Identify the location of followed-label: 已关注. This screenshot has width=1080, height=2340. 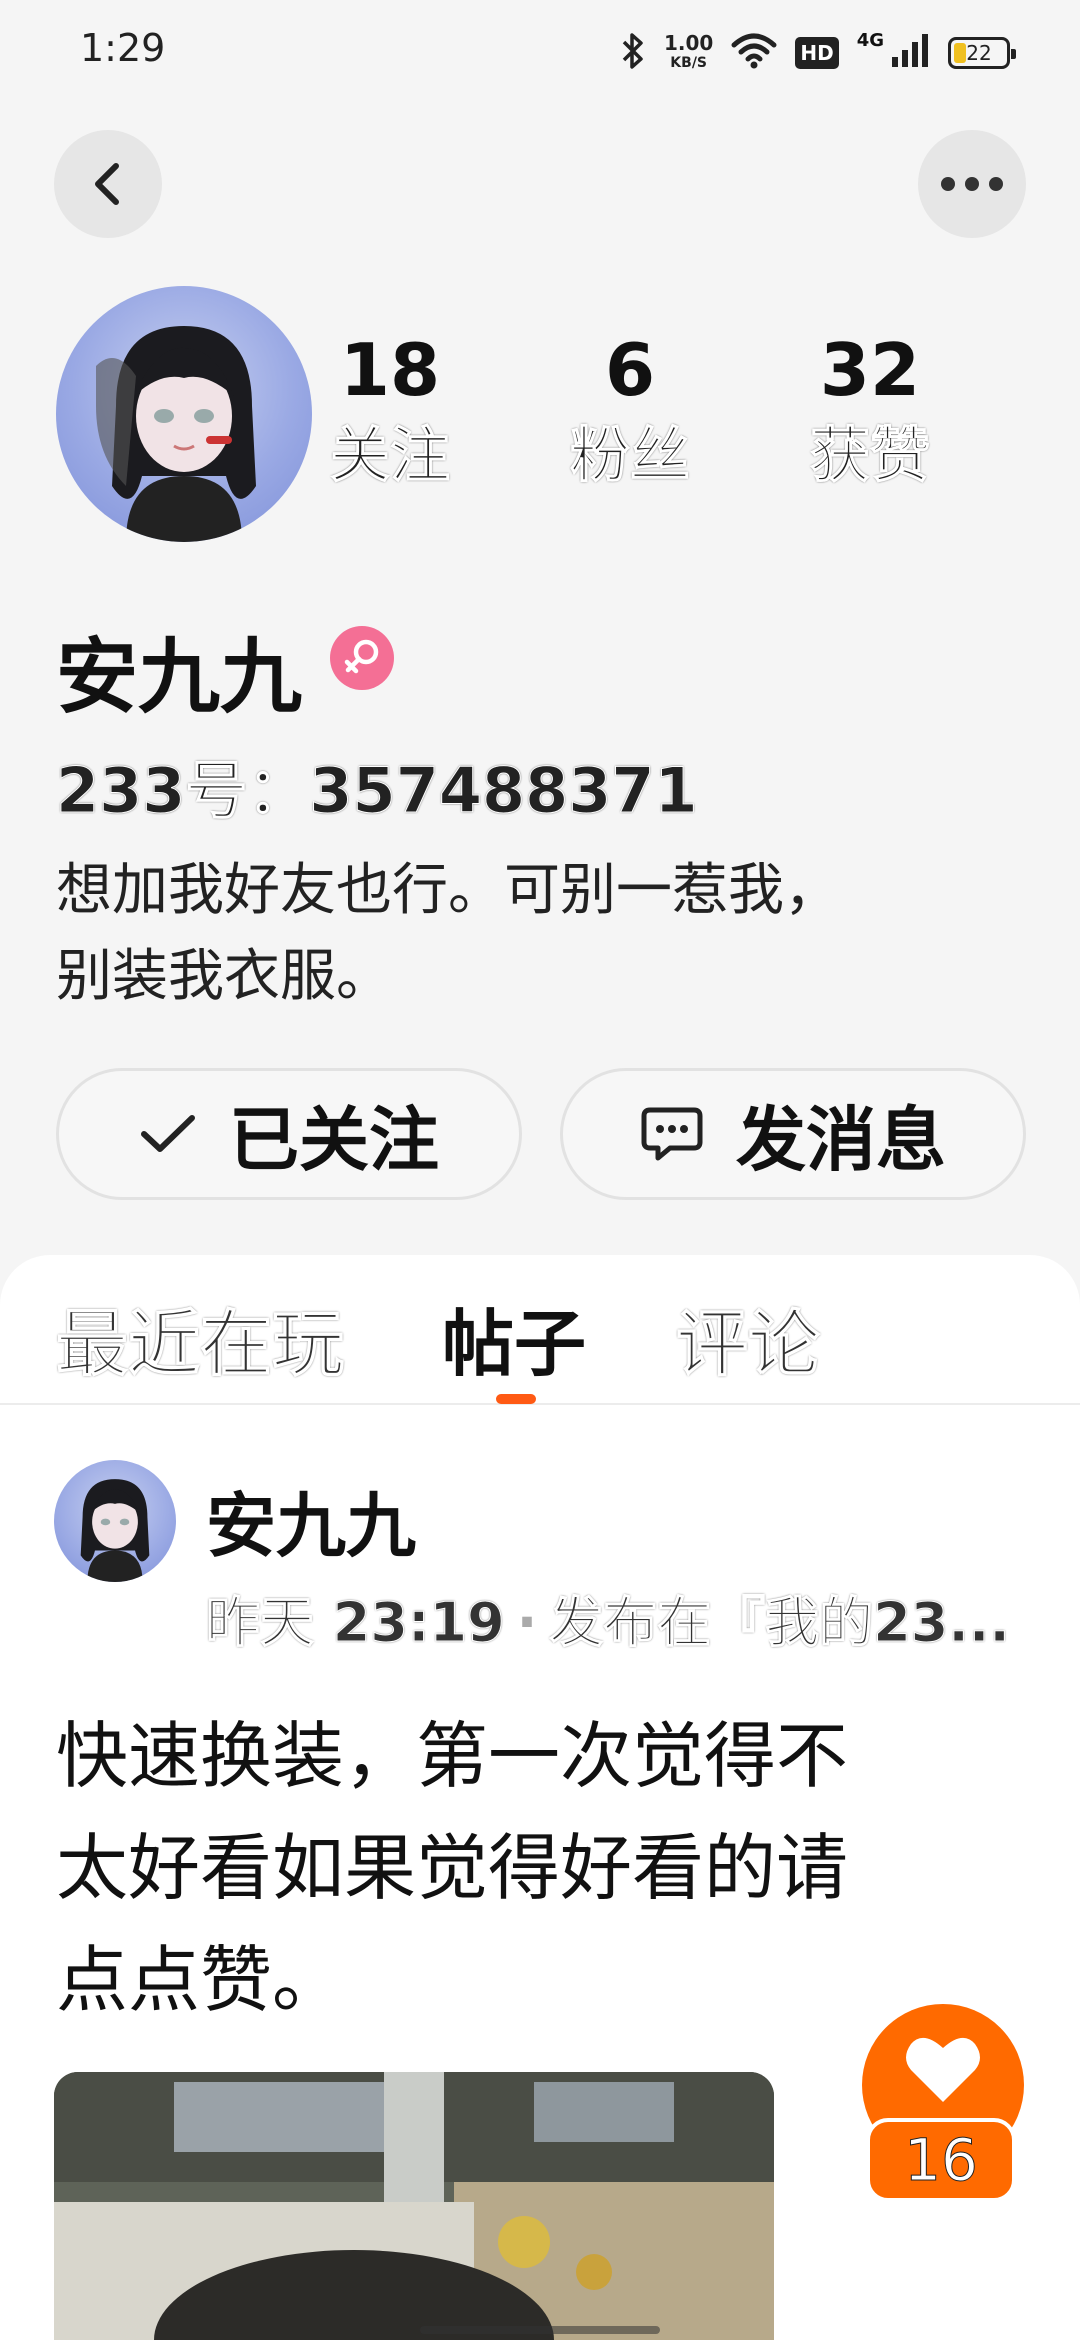
(334, 1139).